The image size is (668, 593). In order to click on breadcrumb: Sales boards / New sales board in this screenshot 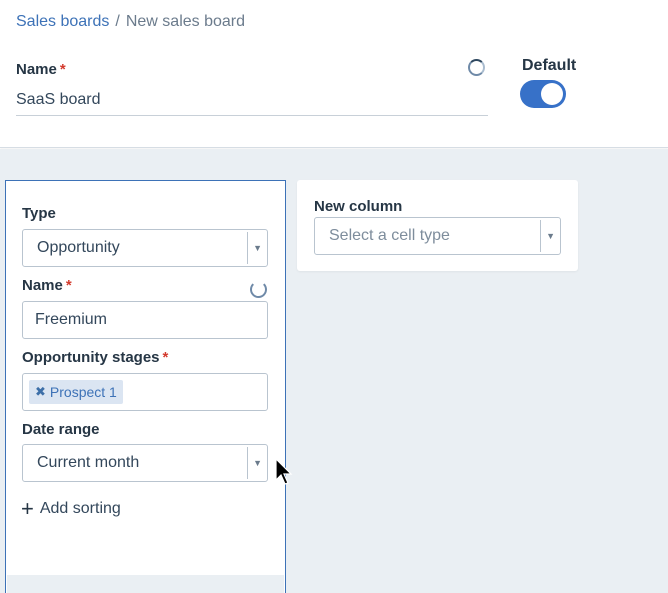, I will do `click(130, 22)`.